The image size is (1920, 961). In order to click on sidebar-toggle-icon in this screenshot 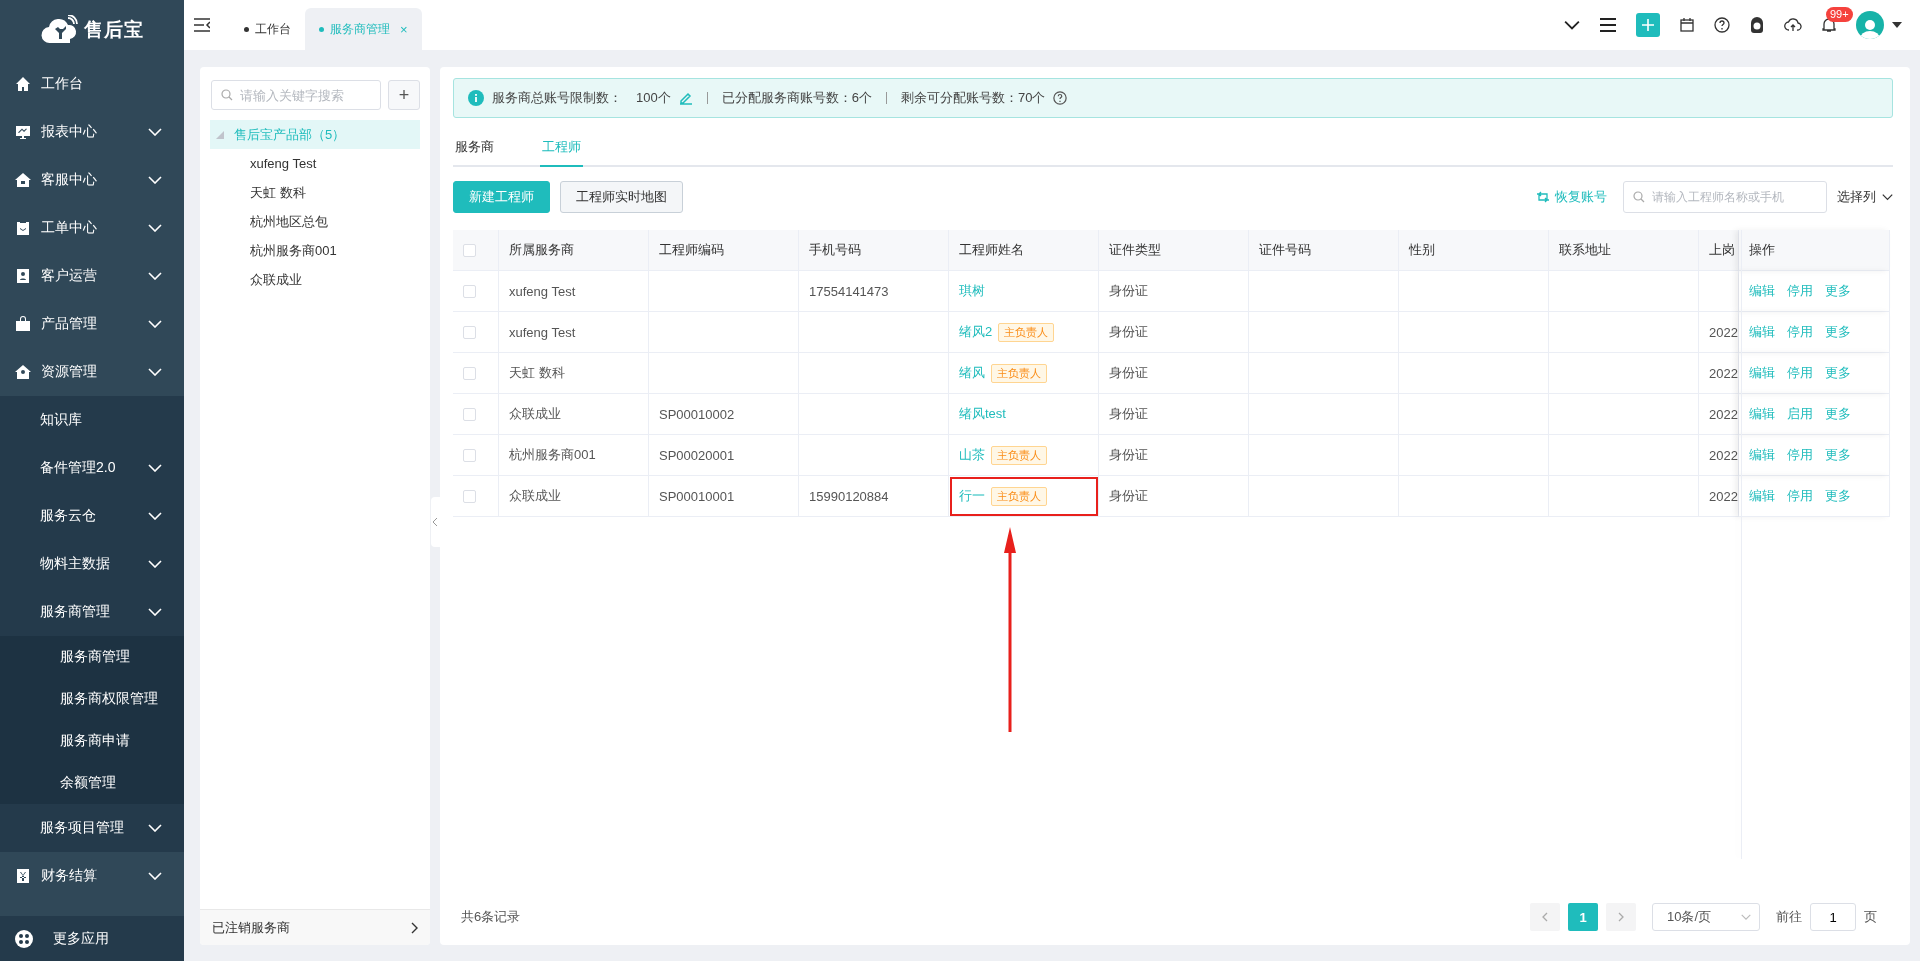, I will do `click(202, 25)`.